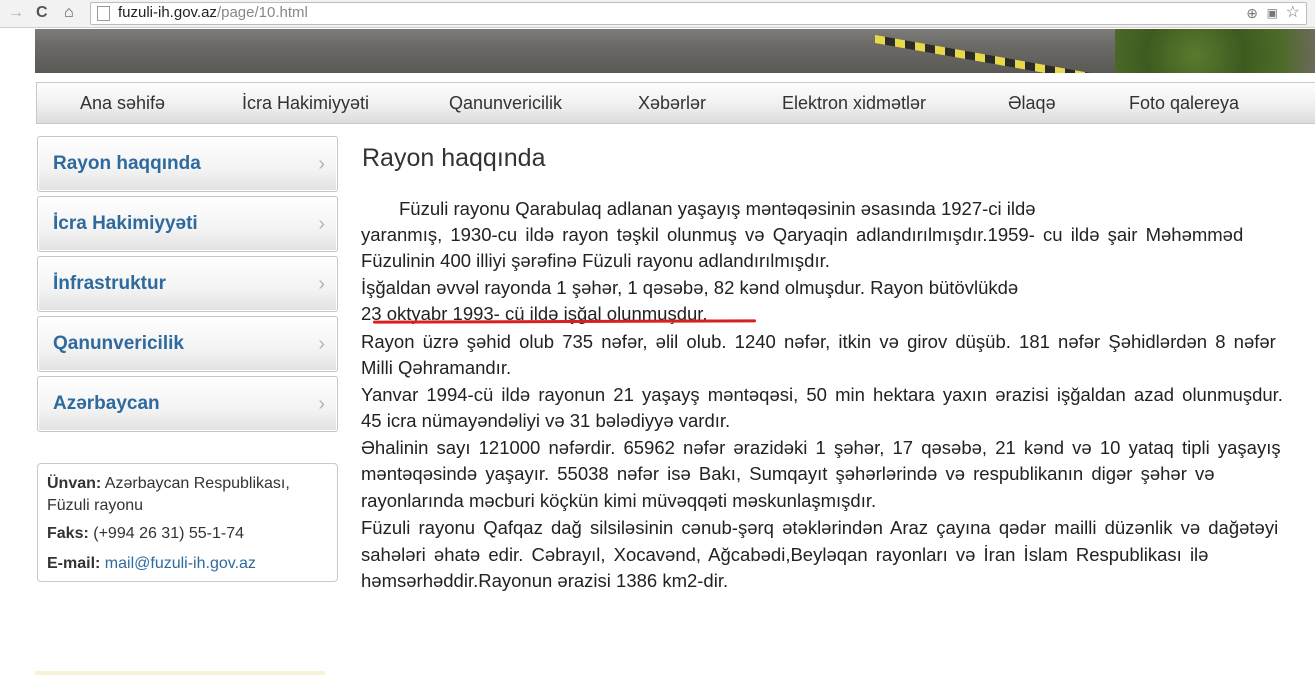  I want to click on email-link: mail@fuzuli-ih.gov.az, so click(180, 563).